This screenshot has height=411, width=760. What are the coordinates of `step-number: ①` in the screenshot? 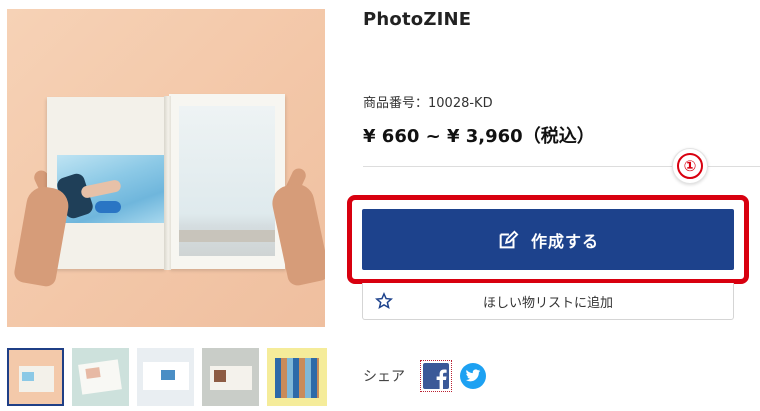 It's located at (690, 166).